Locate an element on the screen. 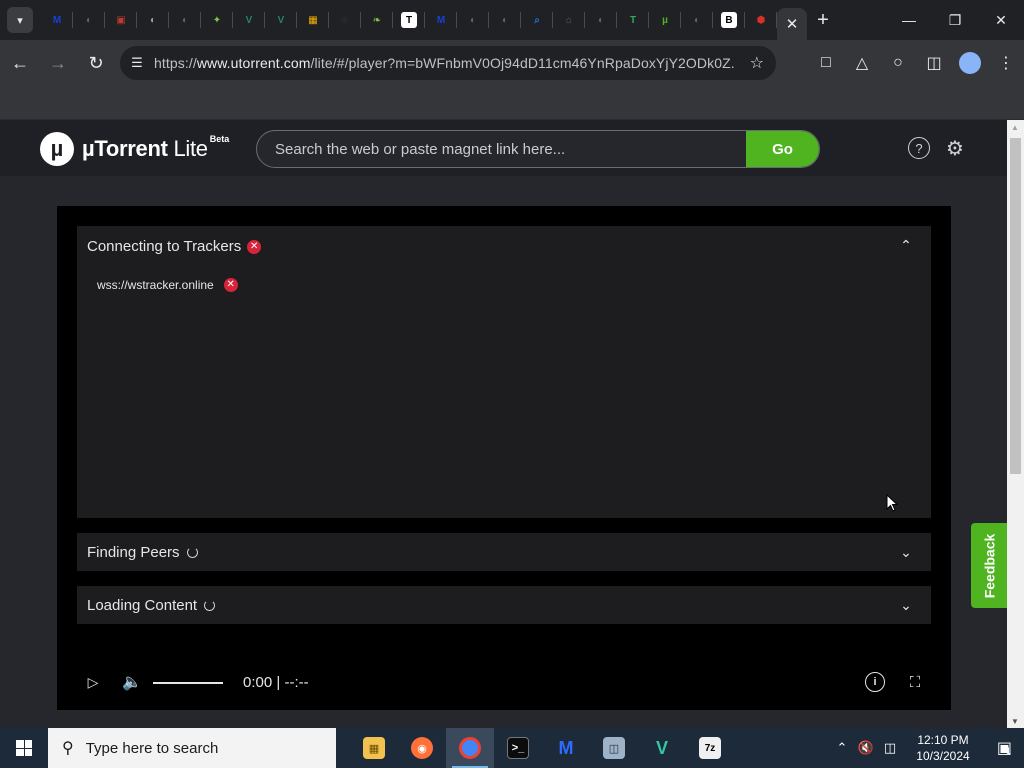 Image resolution: width=1024 pixels, height=768 pixels. labs-flask-icon: △ is located at coordinates (862, 63).